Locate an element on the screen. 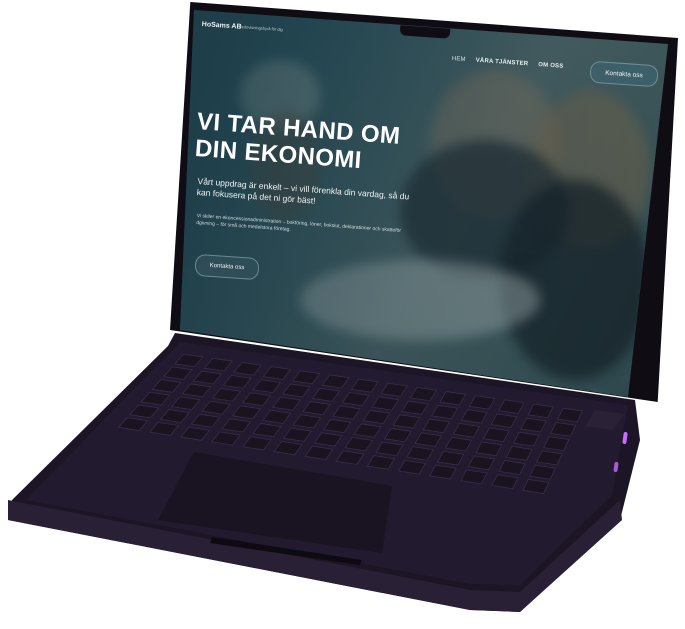 The height and width of the screenshot is (629, 685). nav-item-home: HEM is located at coordinates (459, 59).